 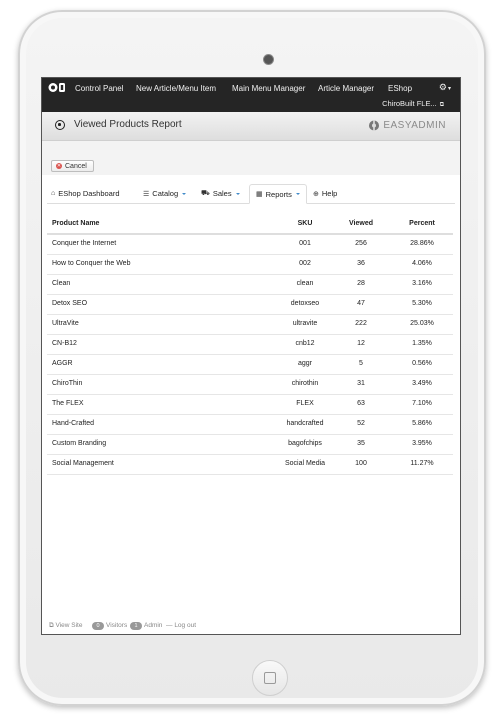 I want to click on tab-eshop-dashboard: ⌂ EShop Dashboard, so click(x=85, y=193).